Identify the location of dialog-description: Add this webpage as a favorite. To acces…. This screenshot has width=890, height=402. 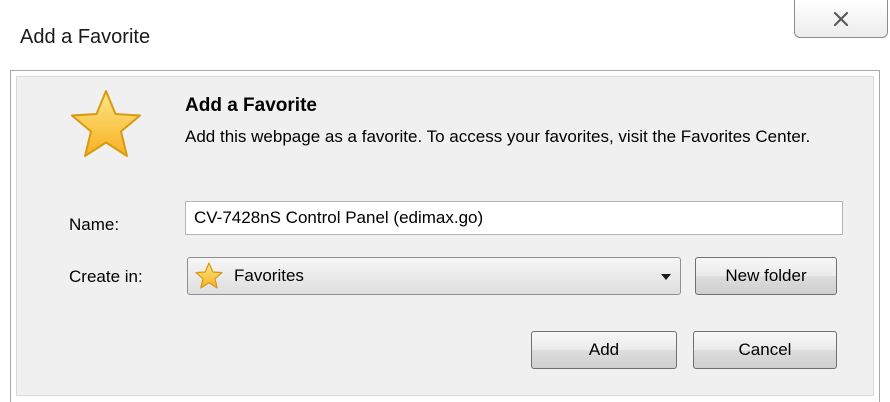
(498, 136).